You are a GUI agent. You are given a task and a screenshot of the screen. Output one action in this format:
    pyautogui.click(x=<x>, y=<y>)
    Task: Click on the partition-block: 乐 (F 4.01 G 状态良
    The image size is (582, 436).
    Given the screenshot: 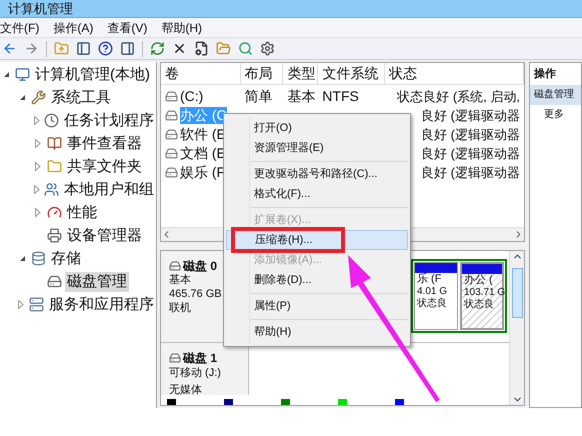 What is the action you would take?
    pyautogui.click(x=436, y=296)
    